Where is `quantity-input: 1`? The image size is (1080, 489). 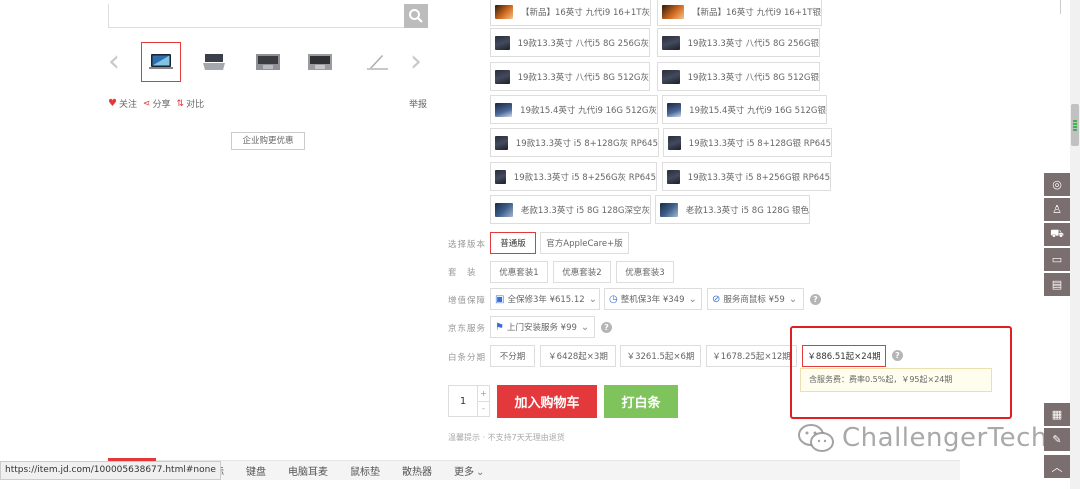 quantity-input: 1 is located at coordinates (463, 401).